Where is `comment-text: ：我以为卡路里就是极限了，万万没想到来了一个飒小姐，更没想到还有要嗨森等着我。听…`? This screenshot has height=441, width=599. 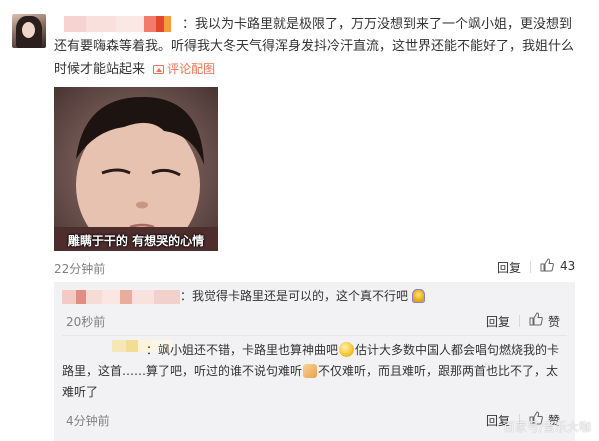 comment-text: ：我以为卡路里就是极限了，万万没想到来了一个飒小姐，更没想到还有要嗨森等着我。听… is located at coordinates (319, 47).